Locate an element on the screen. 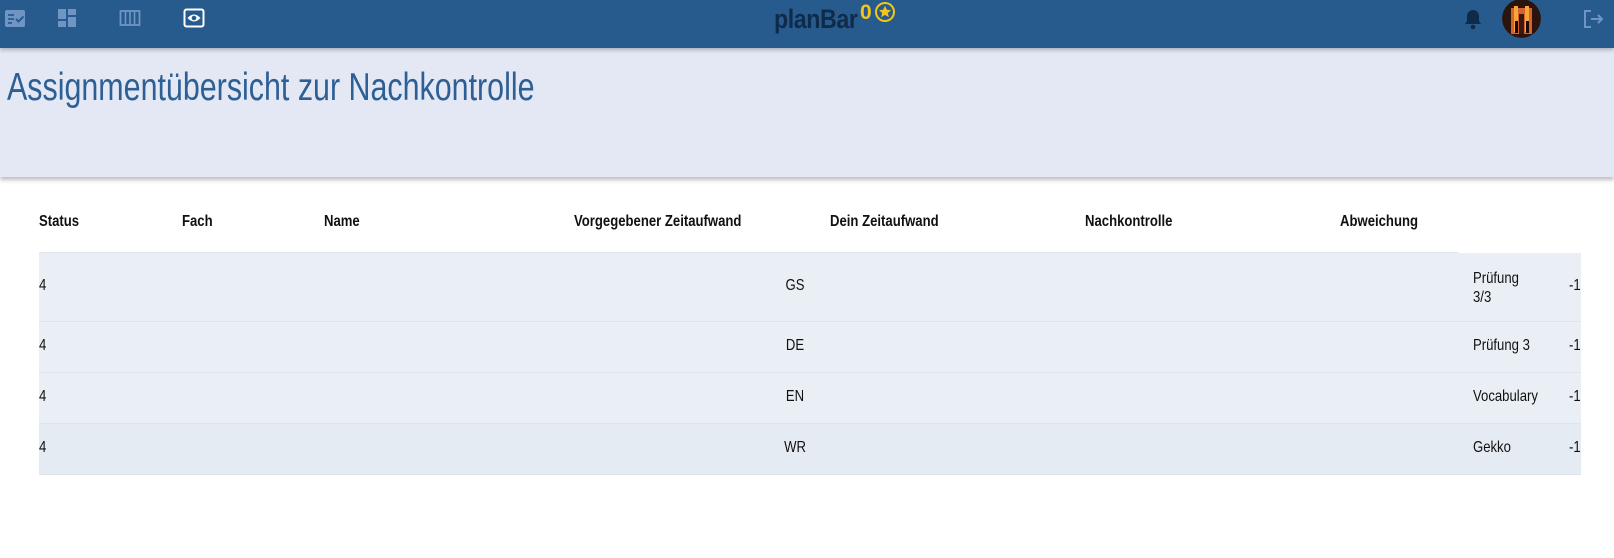 Image resolution: width=1614 pixels, height=558 pixels. dashboard-icon is located at coordinates (67, 18).